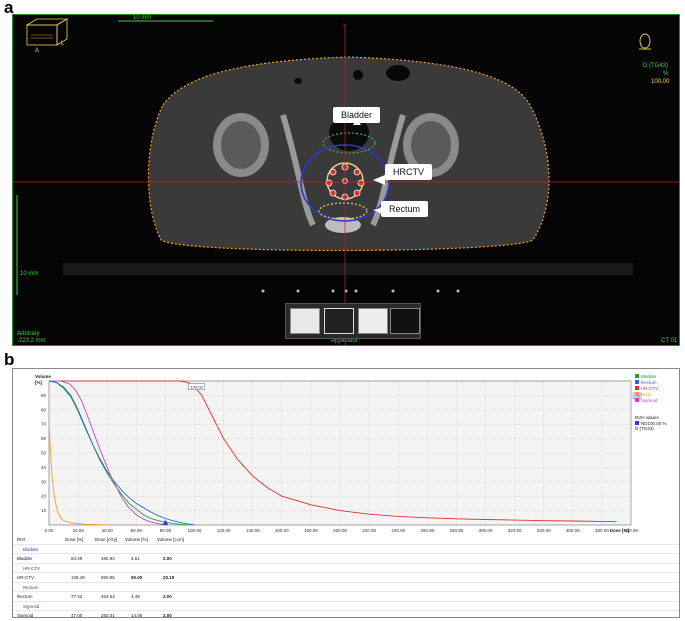 This screenshot has width=685, height=621. I want to click on dose-value: 100.00, so click(660, 82).